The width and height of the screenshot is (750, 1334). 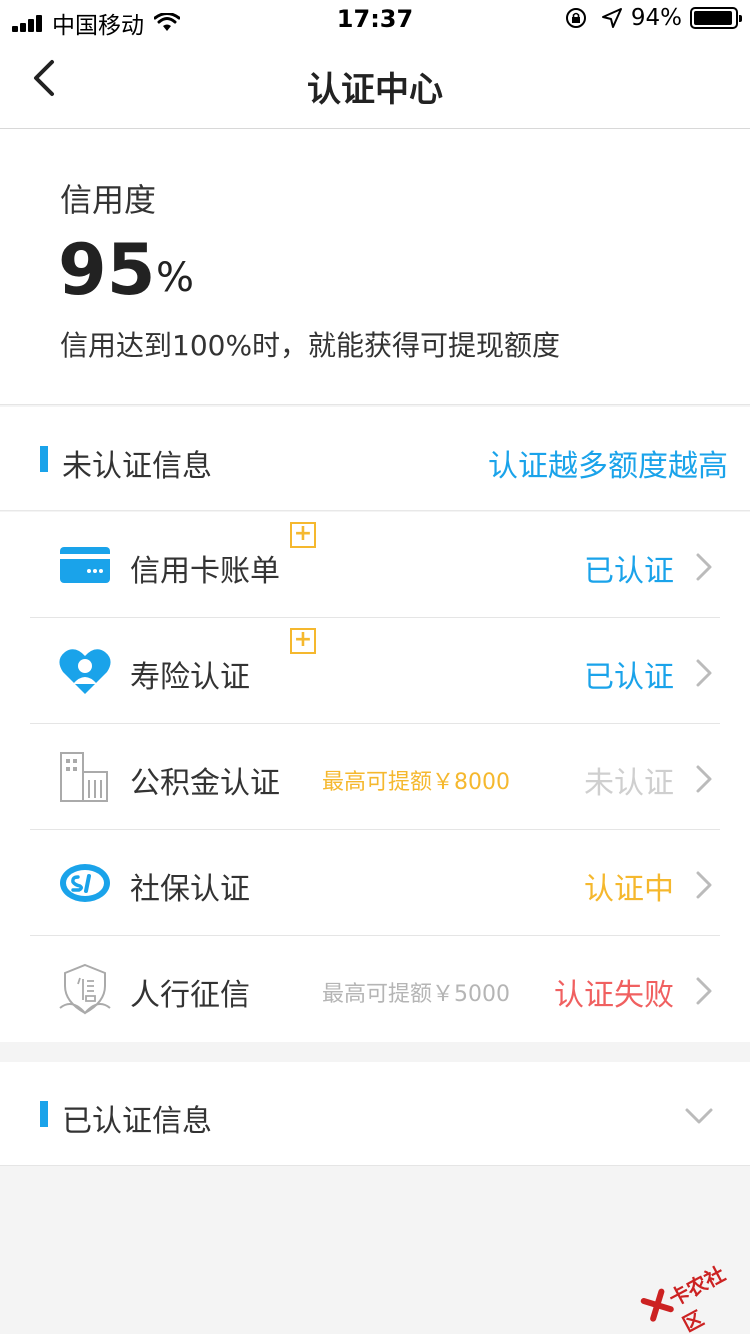 What do you see at coordinates (614, 995) in the screenshot?
I see `item-status: 认证失败` at bounding box center [614, 995].